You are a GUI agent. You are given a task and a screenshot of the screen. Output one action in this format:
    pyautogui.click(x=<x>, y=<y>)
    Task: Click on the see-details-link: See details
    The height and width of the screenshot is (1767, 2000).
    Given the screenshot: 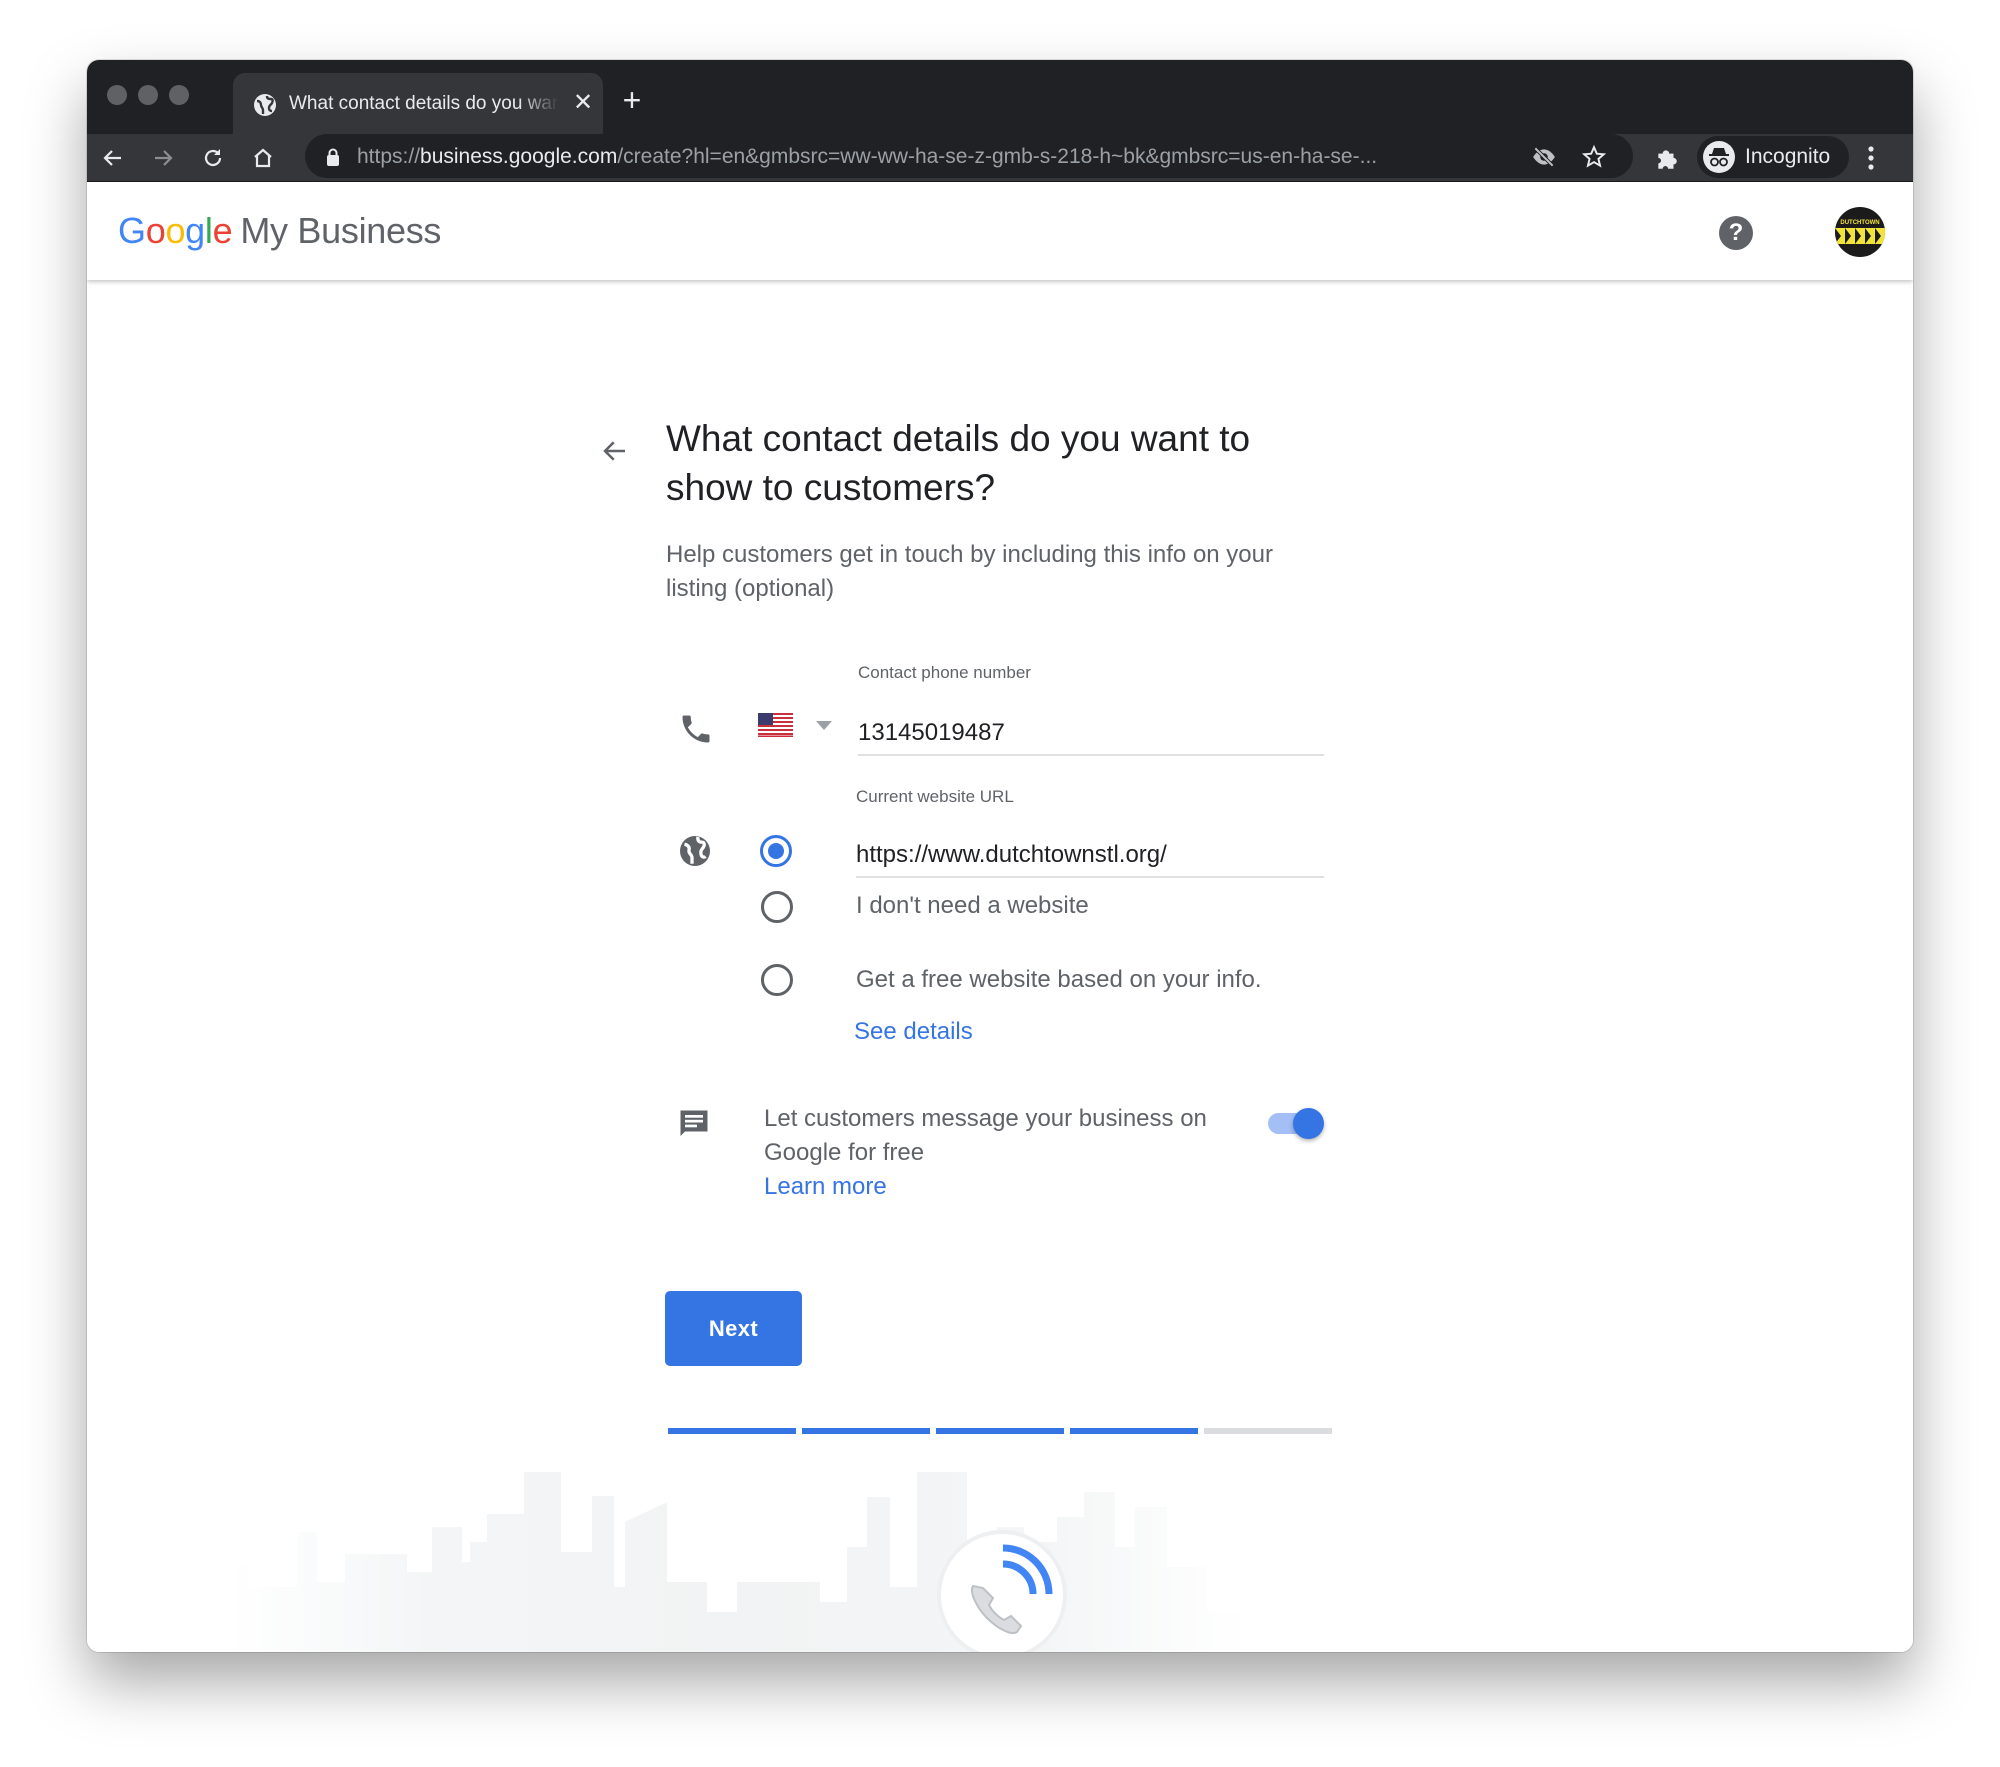 What is the action you would take?
    pyautogui.click(x=913, y=1032)
    